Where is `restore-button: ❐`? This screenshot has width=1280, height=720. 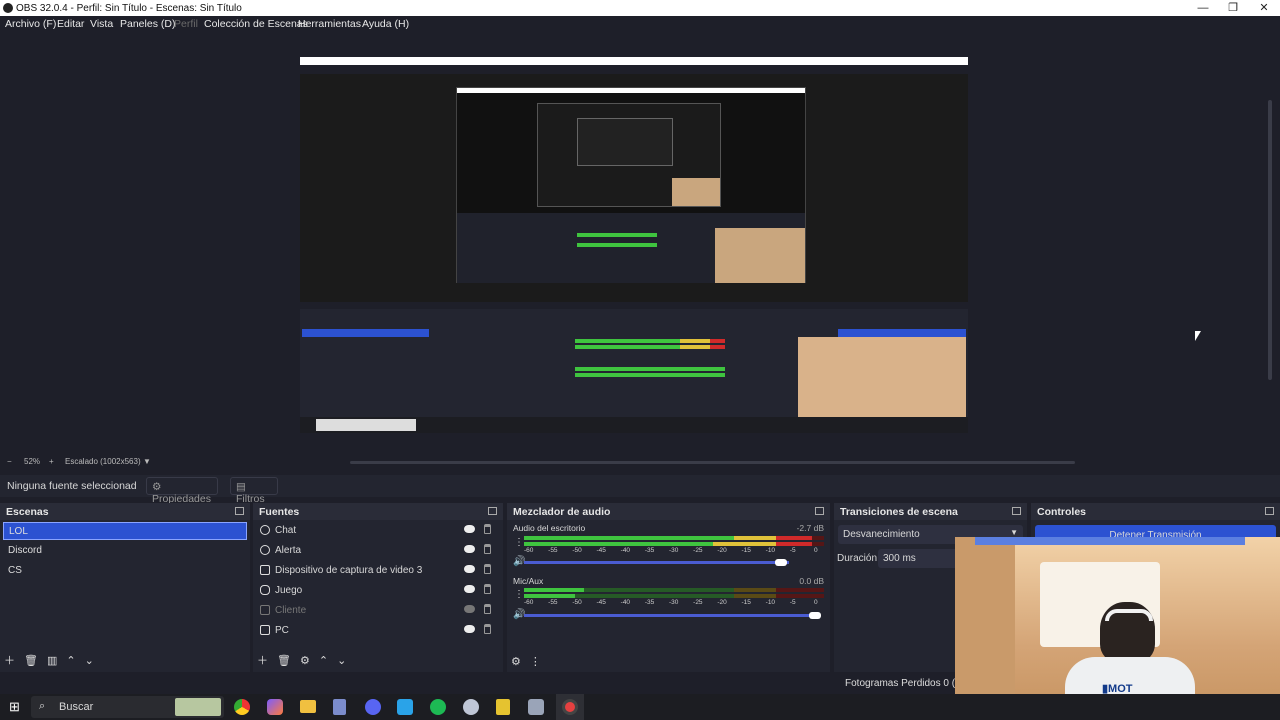 restore-button: ❐ is located at coordinates (1233, 8).